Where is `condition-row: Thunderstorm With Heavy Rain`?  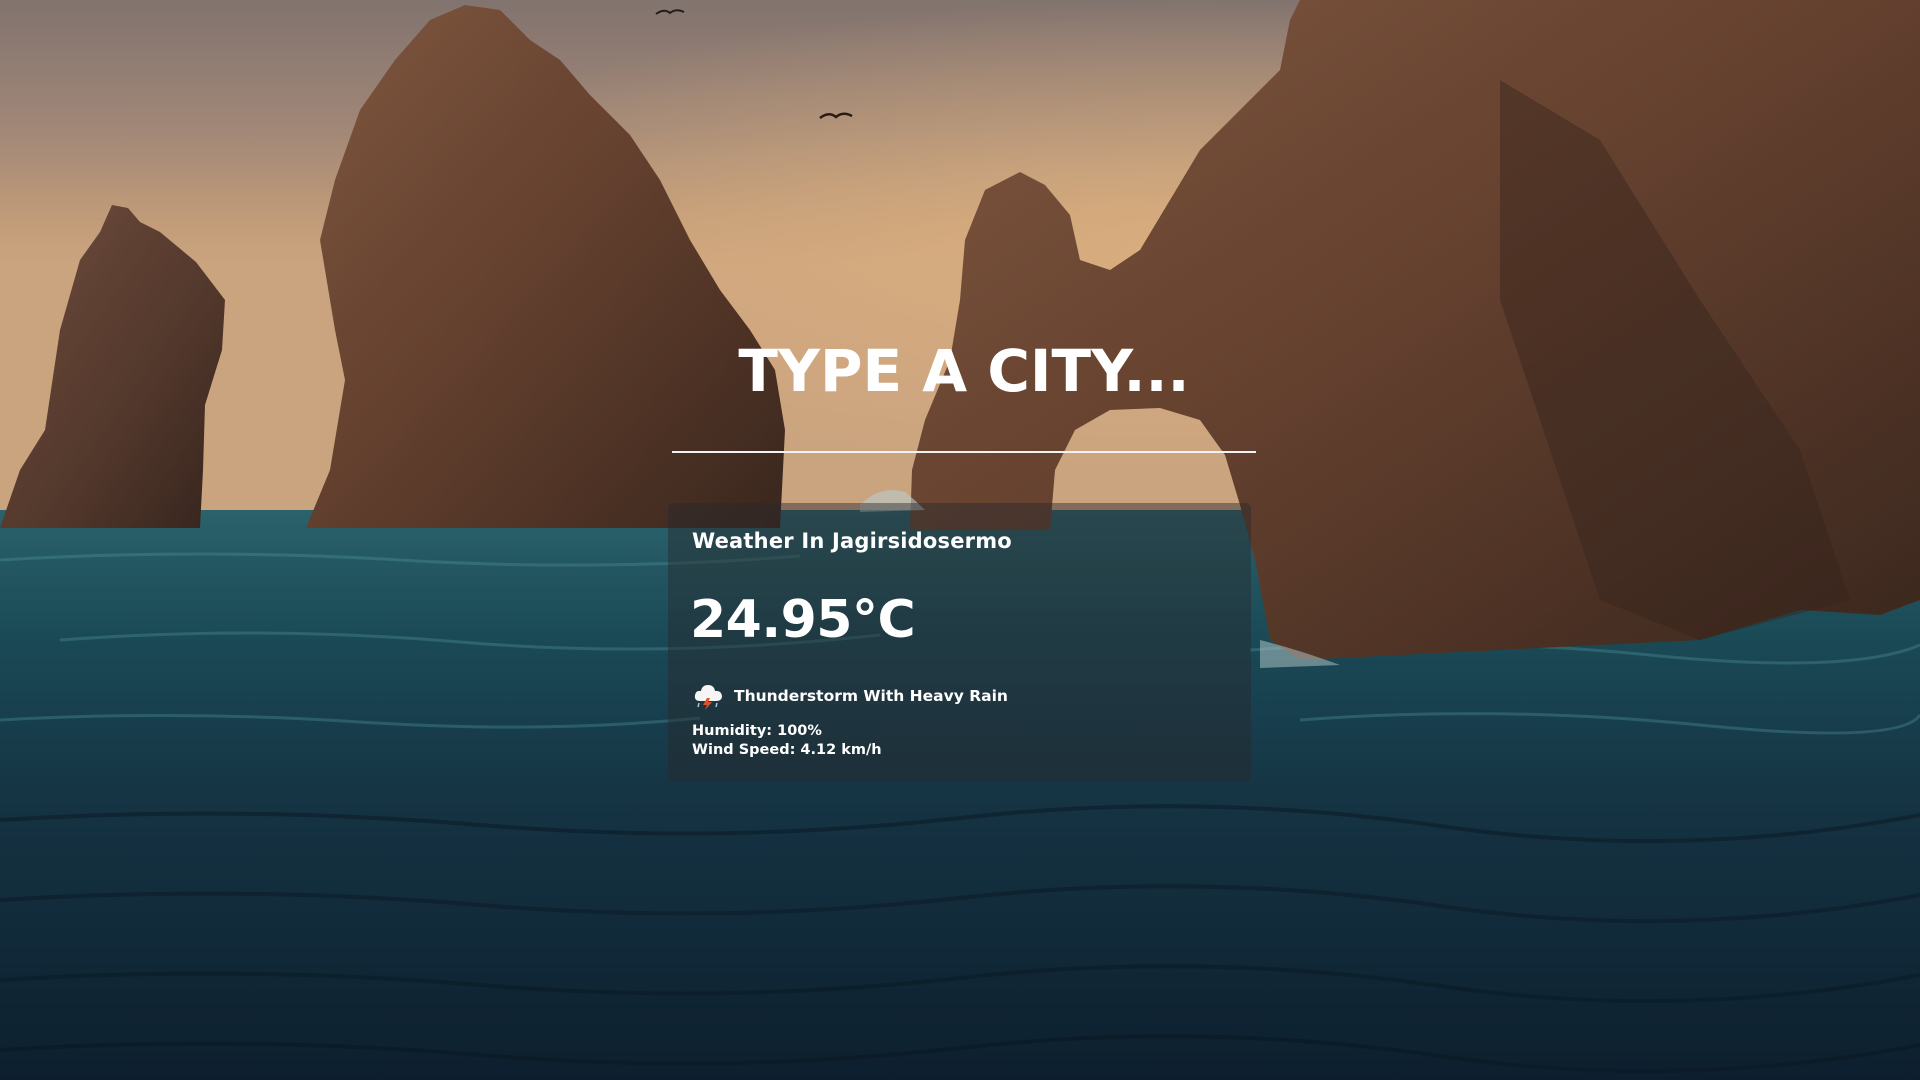
condition-row: Thunderstorm With Heavy Rain is located at coordinates (850, 696).